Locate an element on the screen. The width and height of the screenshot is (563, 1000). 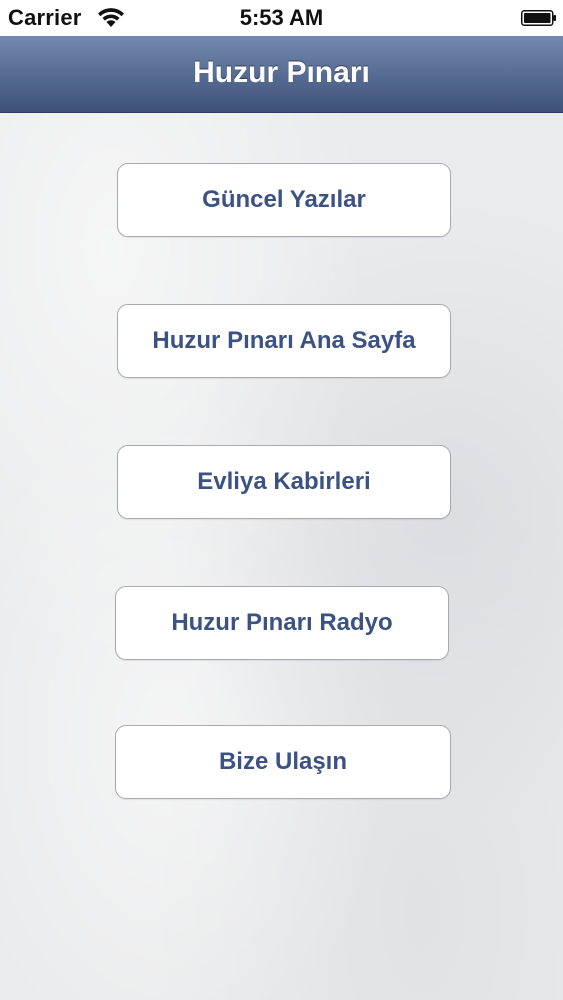
menu-button-label: Huzur Pınarı Ana Sayfa is located at coordinates (284, 340).